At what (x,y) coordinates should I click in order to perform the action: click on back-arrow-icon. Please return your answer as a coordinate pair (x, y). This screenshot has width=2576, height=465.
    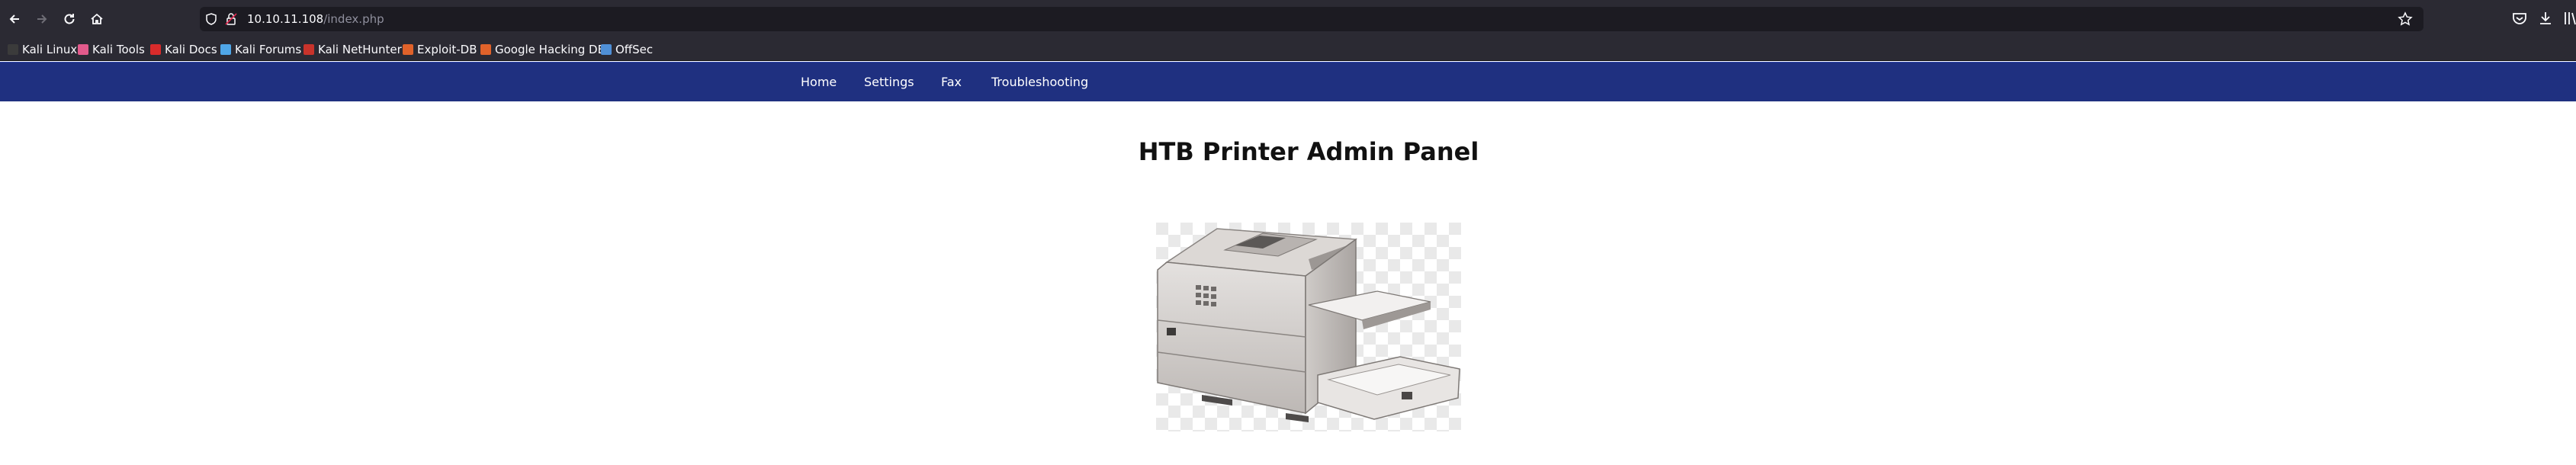
    Looking at the image, I should click on (14, 19).